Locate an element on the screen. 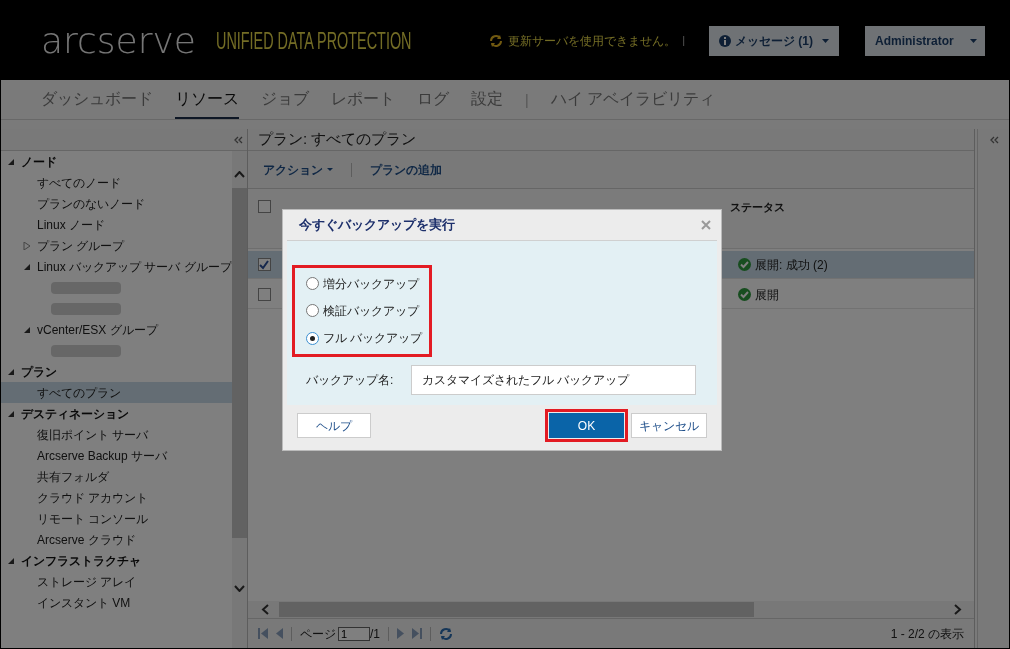  cancel-button: キャンセル is located at coordinates (669, 425).